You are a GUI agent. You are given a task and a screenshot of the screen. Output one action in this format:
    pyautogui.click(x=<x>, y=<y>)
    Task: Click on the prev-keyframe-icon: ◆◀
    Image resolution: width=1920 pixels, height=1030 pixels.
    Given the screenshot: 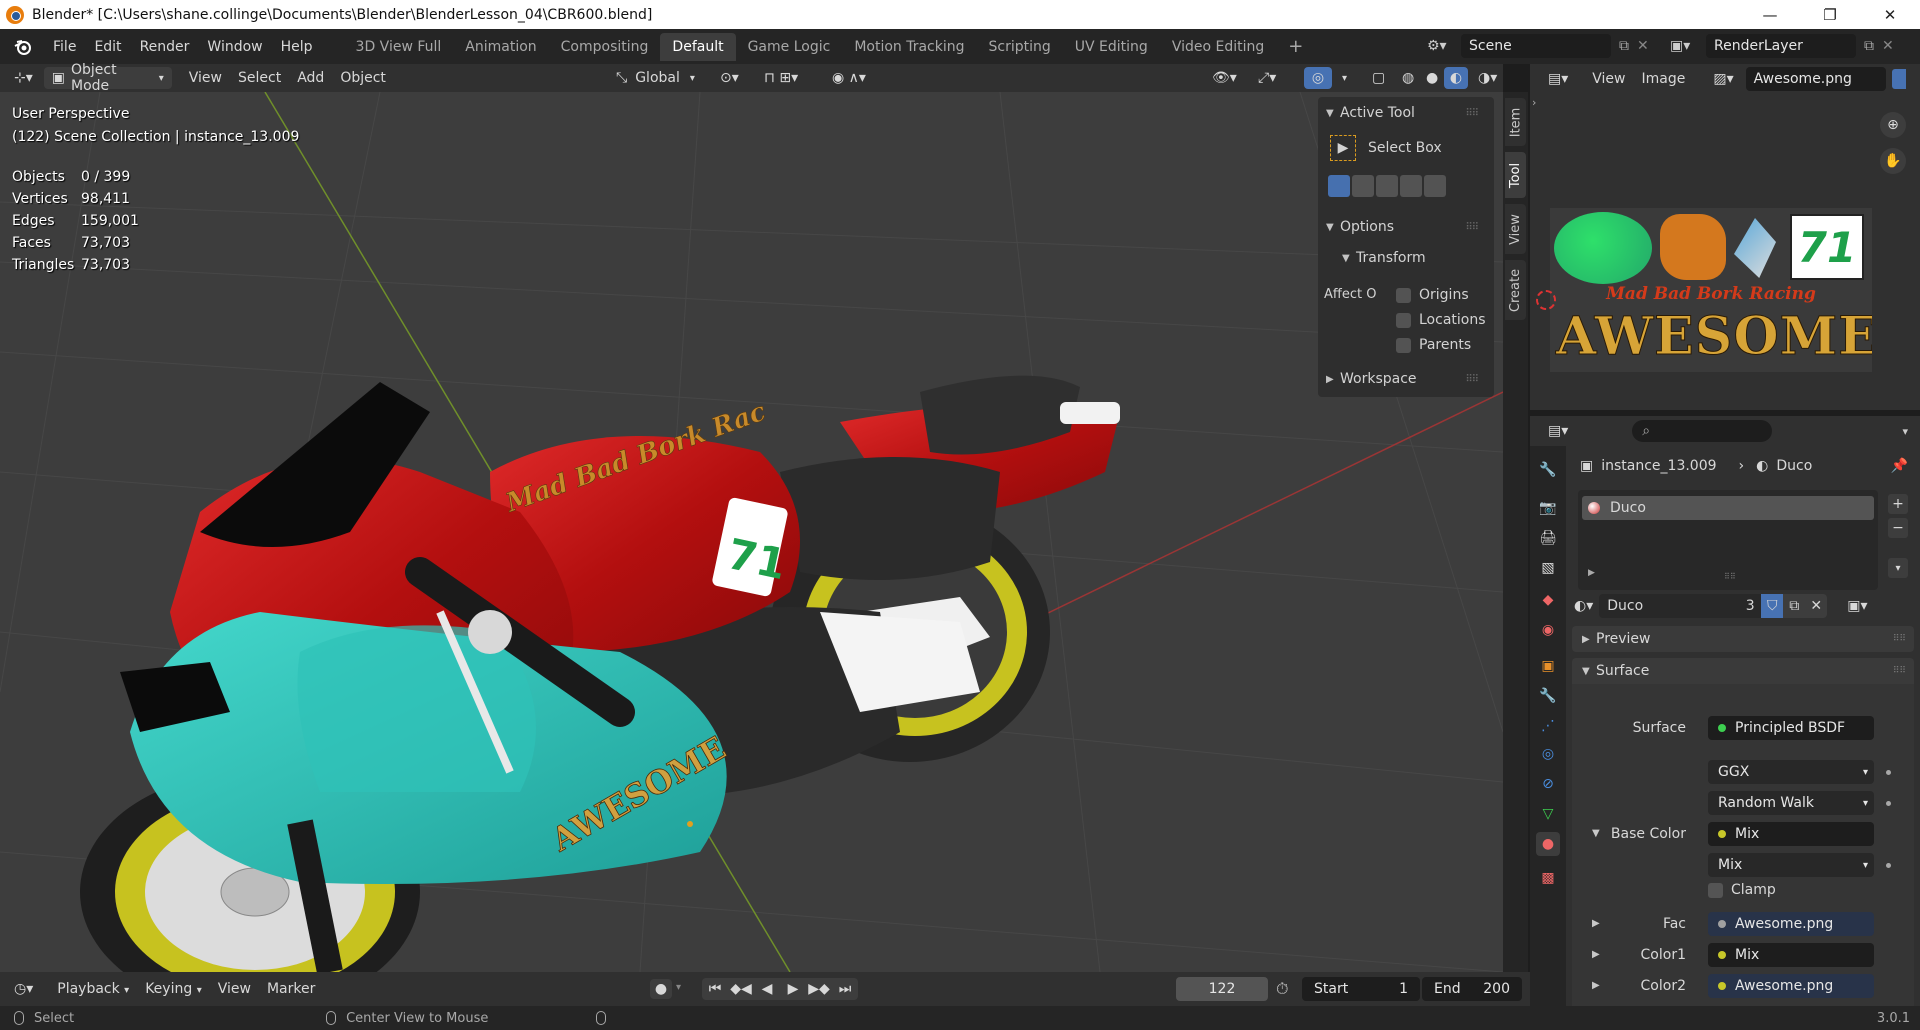 What is the action you would take?
    pyautogui.click(x=741, y=989)
    